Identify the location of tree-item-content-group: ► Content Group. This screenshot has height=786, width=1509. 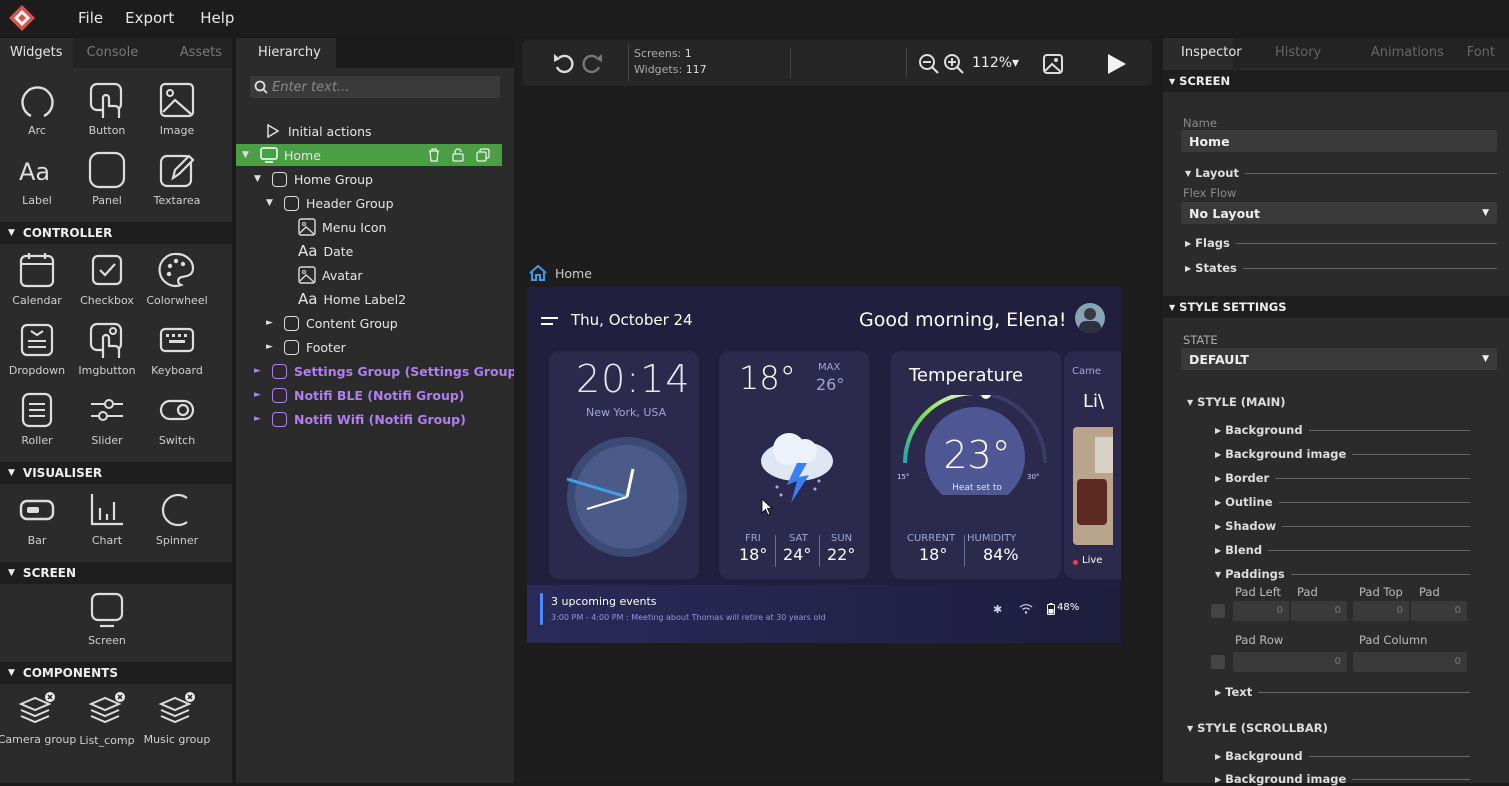
(332, 323).